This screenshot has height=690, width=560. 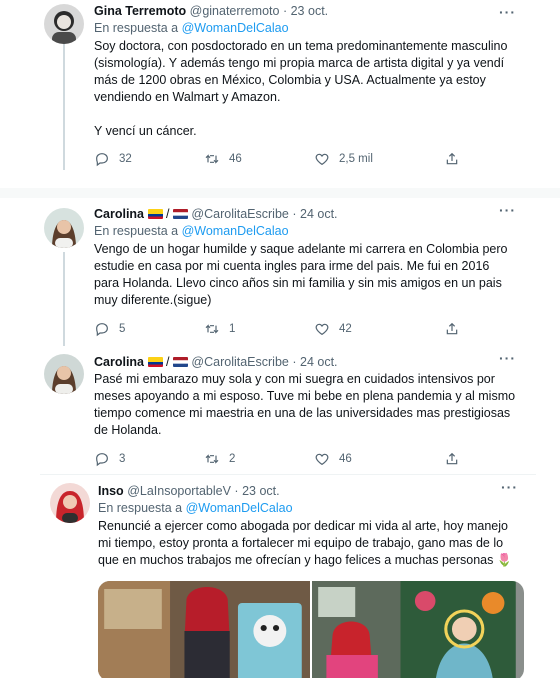 I want to click on user-handle: @LaInsoportableV, so click(x=179, y=491).